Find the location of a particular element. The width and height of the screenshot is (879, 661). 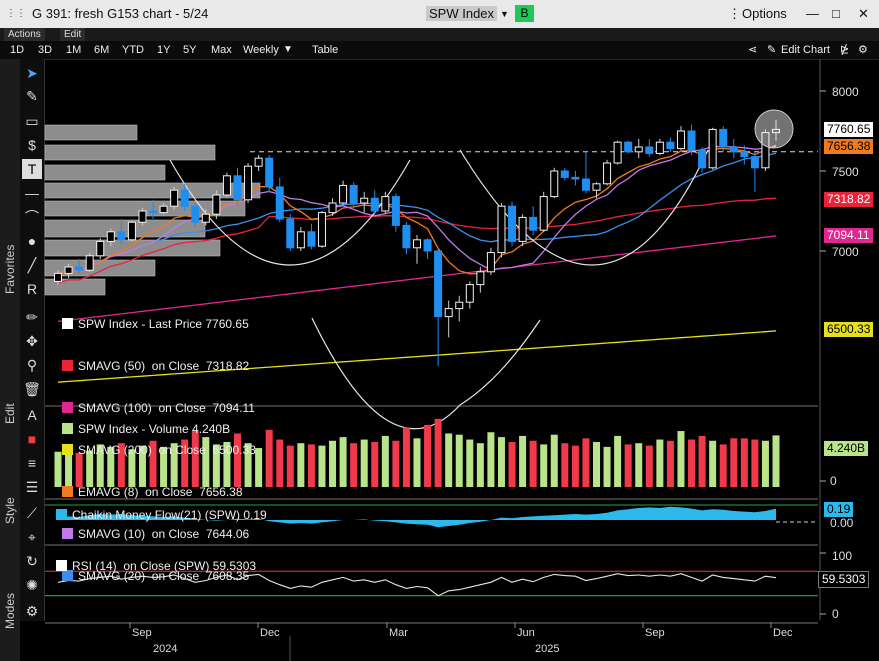

legend-sma10: SMAVG (10) on Close 7644.06 is located at coordinates (159, 534).